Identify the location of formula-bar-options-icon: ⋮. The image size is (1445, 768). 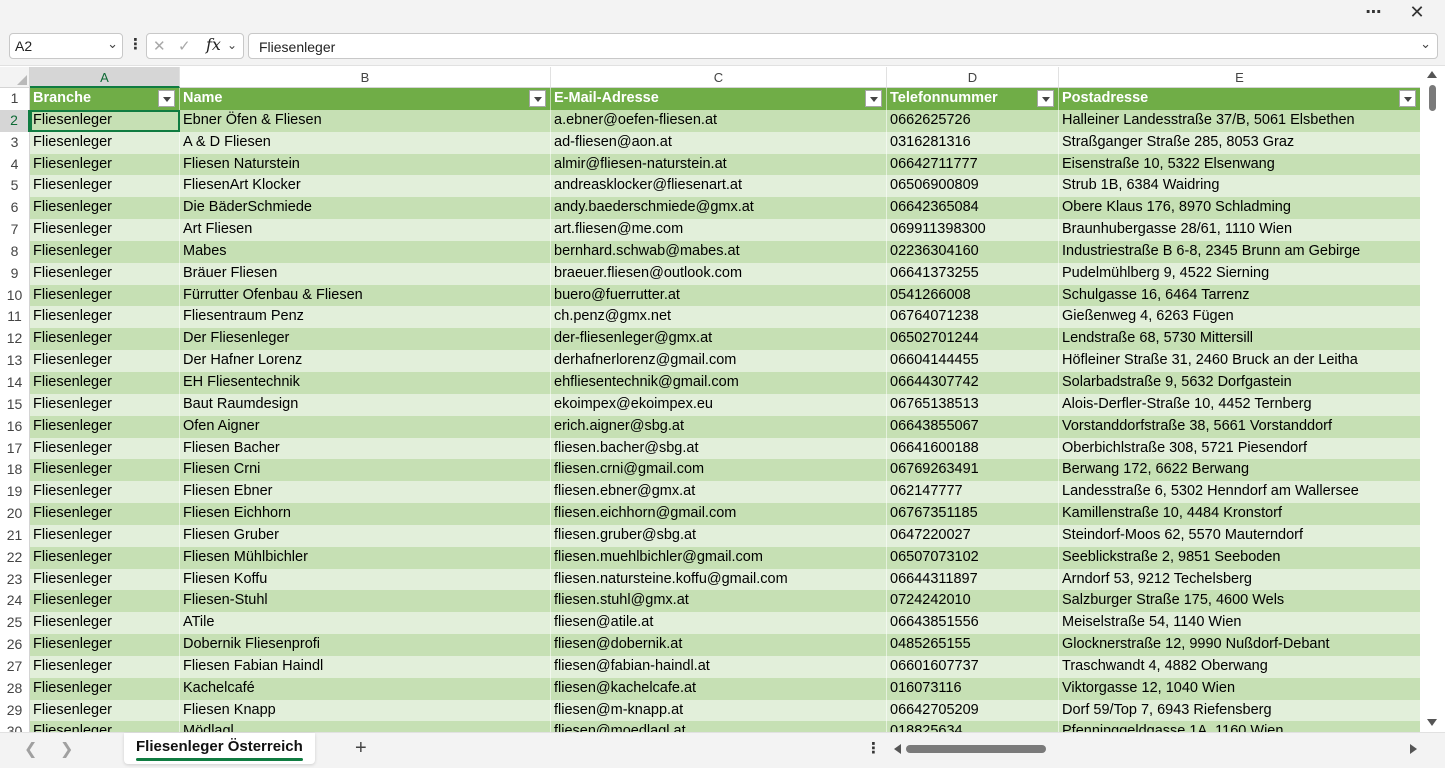
(135, 46).